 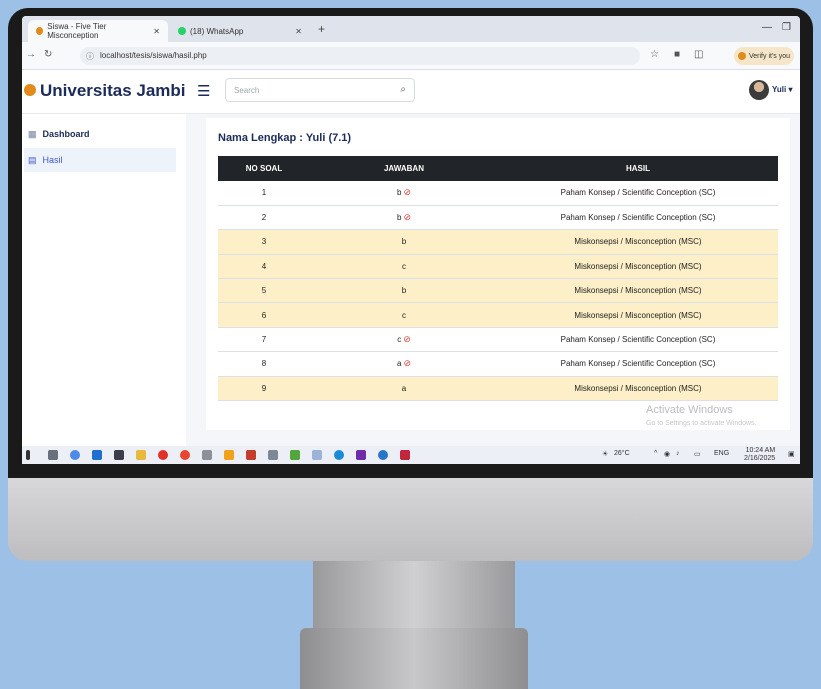 I want to click on calendar-icon, so click(x=207, y=455).